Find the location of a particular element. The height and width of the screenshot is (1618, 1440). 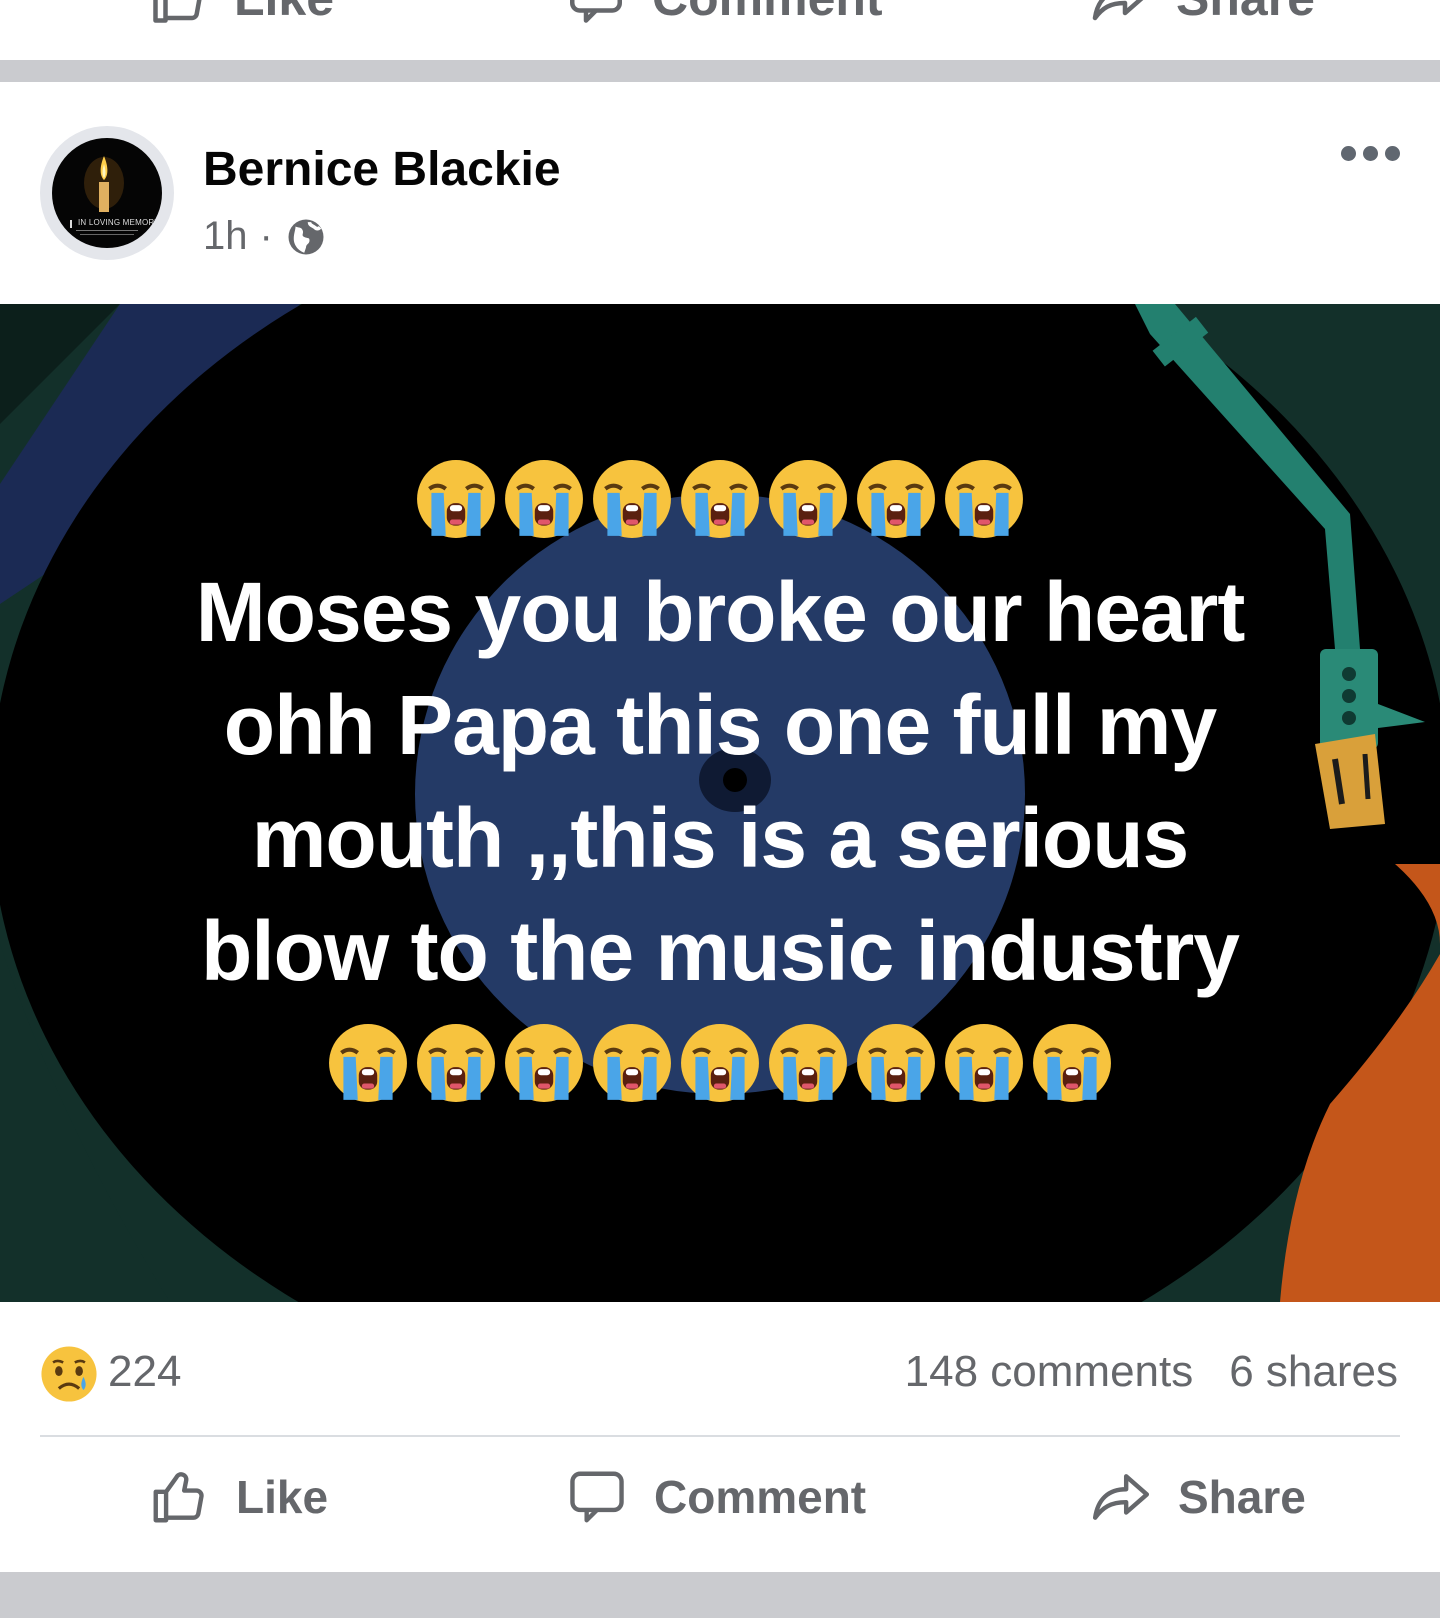

like-button: Like is located at coordinates (238, 1497).